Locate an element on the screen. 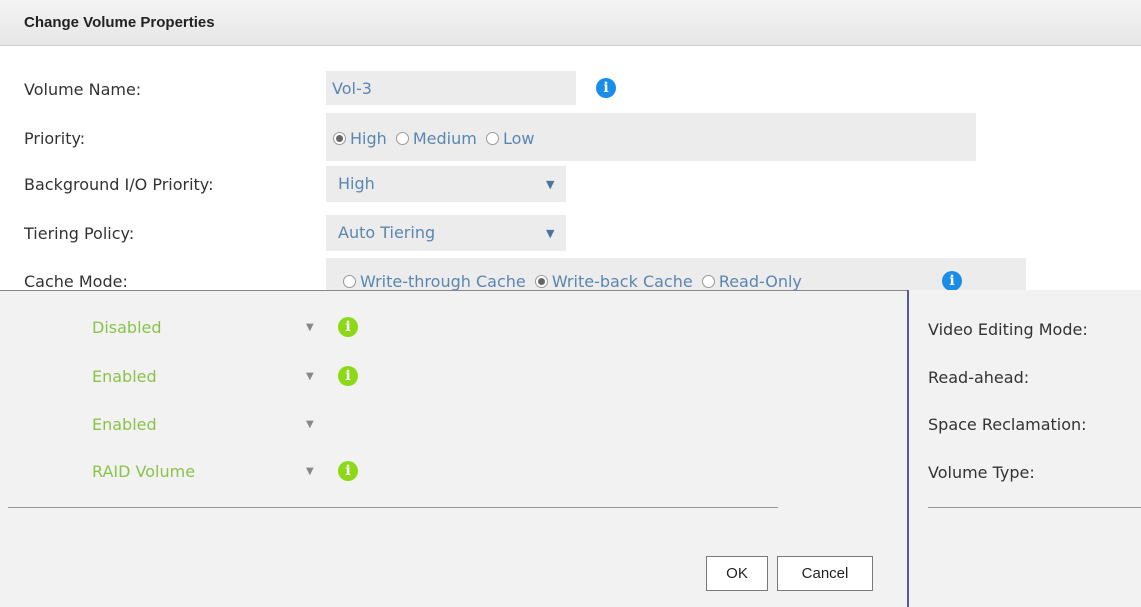  cache-radio-write-back is located at coordinates (541, 281).